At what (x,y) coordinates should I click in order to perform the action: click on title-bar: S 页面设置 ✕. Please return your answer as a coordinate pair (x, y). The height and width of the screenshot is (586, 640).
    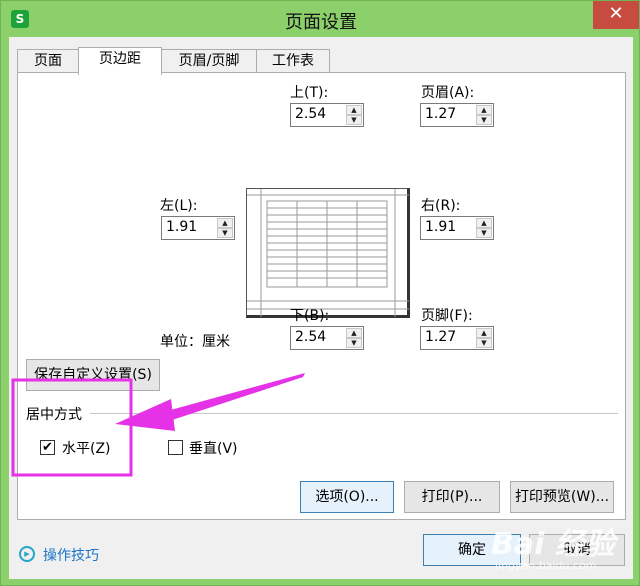
    Looking at the image, I should click on (320, 19).